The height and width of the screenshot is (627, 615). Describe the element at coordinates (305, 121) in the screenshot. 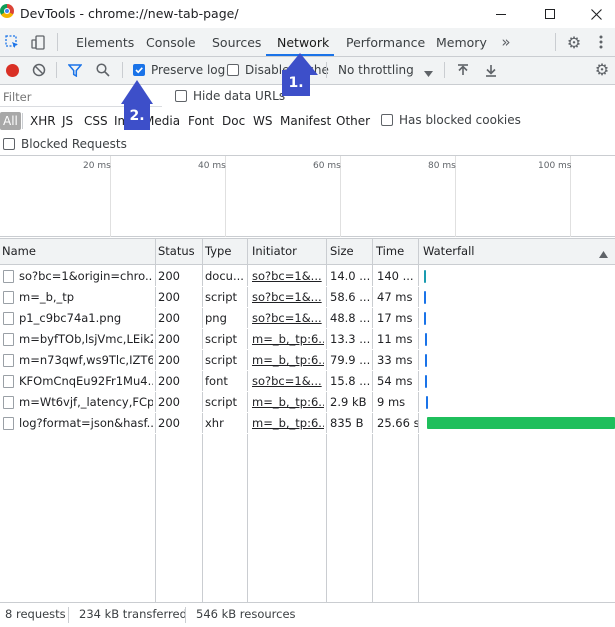

I see `filter-type-manifest: Manifest` at that location.